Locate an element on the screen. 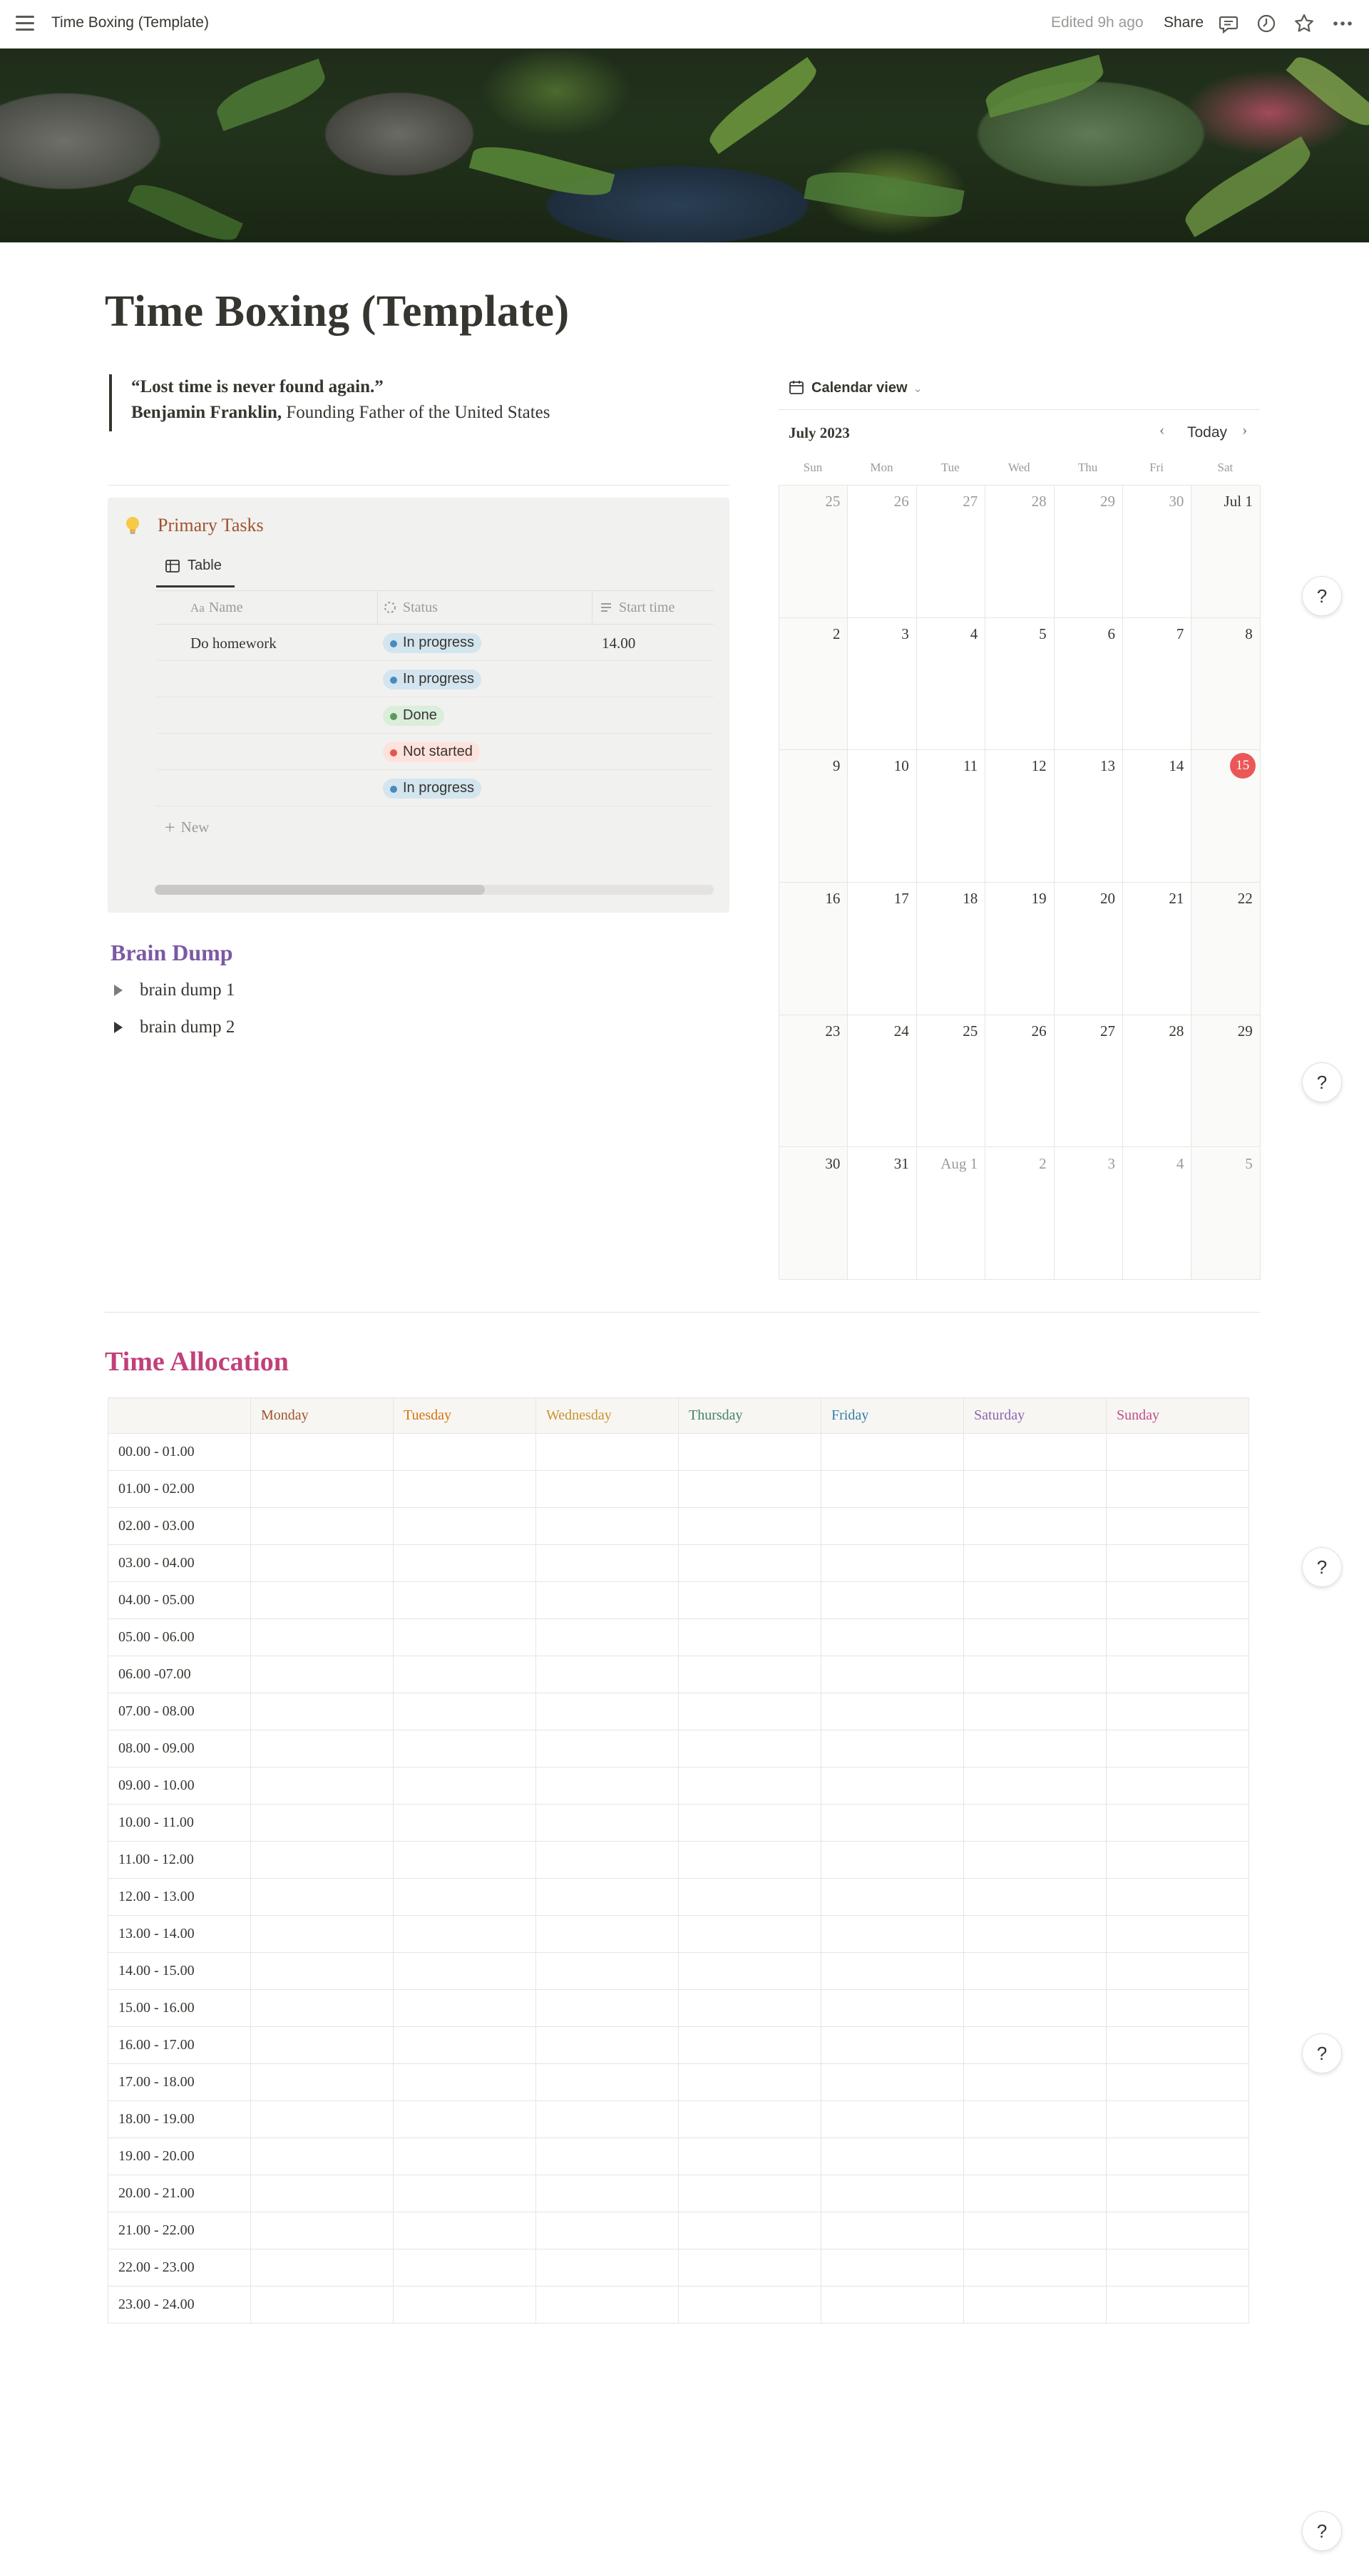 Image resolution: width=1369 pixels, height=2576 pixels. toggle-item: brain dump 2 is located at coordinates (174, 1027).